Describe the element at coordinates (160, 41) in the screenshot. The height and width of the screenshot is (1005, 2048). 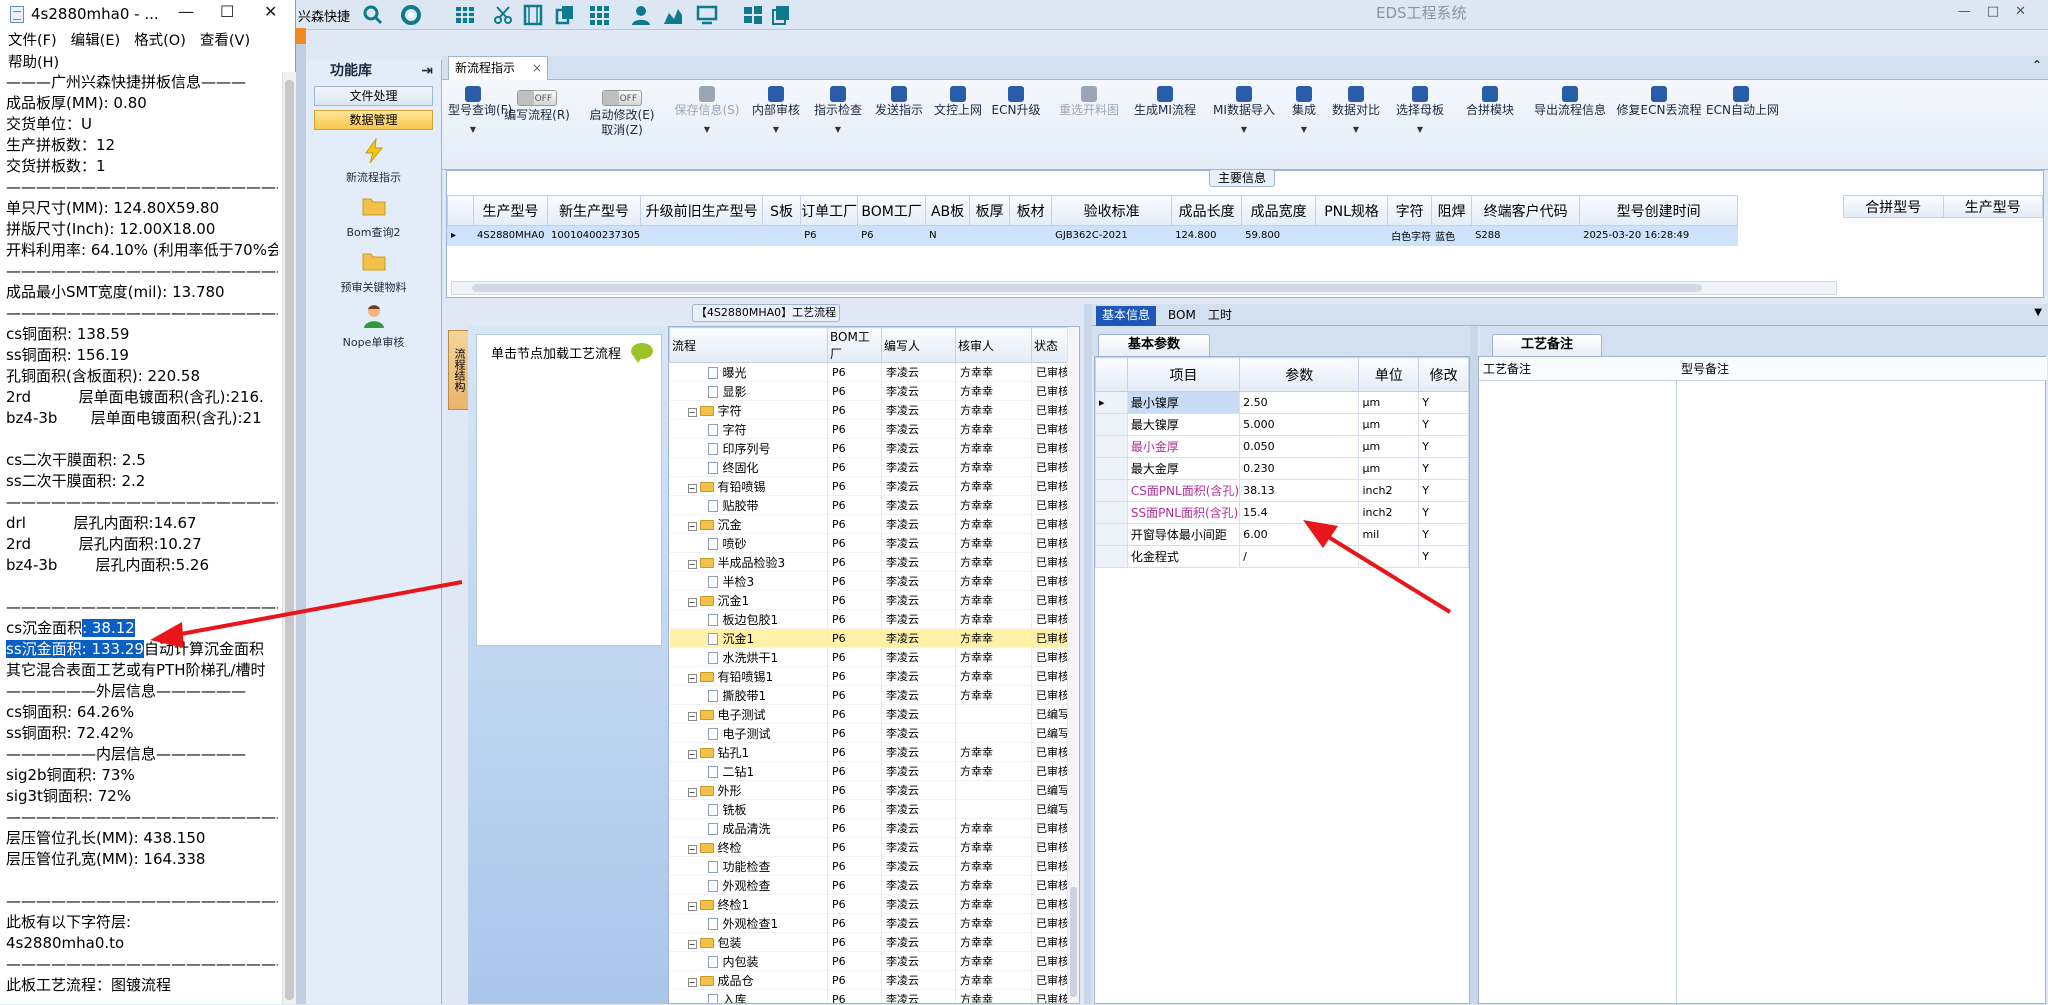
I see `menu-format: 格式(O)` at that location.